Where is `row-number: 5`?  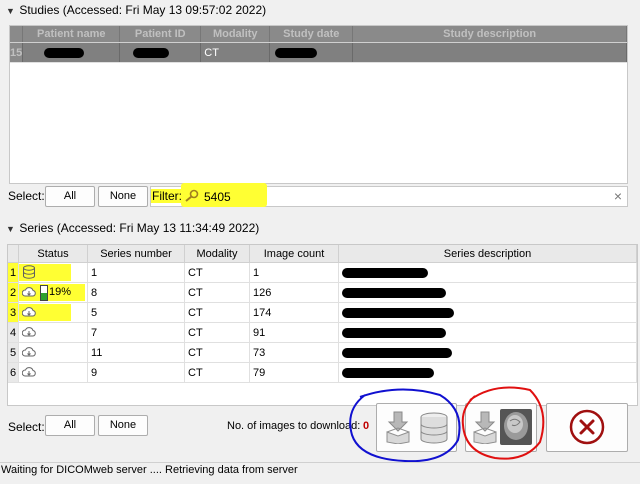
row-number: 5 is located at coordinates (13, 352).